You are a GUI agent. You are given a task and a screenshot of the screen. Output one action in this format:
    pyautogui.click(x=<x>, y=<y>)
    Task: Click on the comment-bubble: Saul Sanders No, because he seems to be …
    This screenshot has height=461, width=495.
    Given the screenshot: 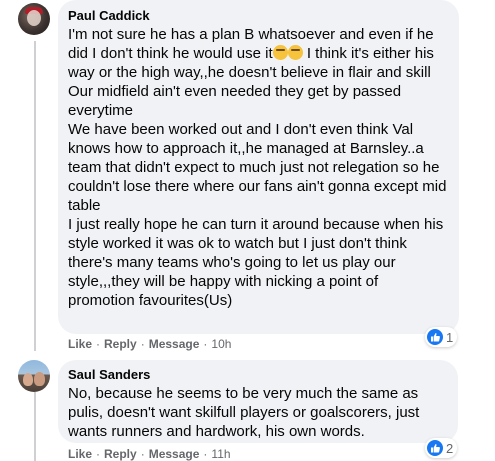 What is the action you would take?
    pyautogui.click(x=258, y=401)
    